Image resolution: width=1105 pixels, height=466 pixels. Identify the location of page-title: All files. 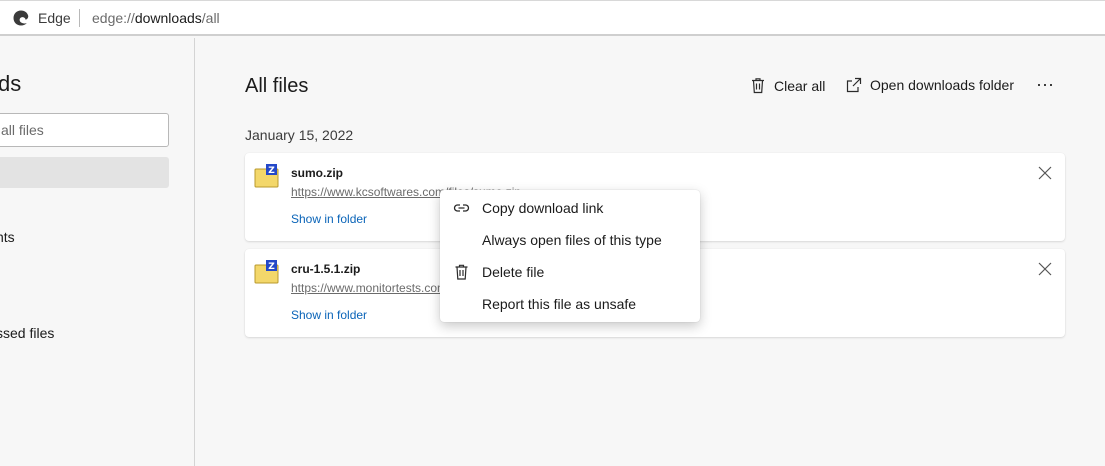
(277, 86).